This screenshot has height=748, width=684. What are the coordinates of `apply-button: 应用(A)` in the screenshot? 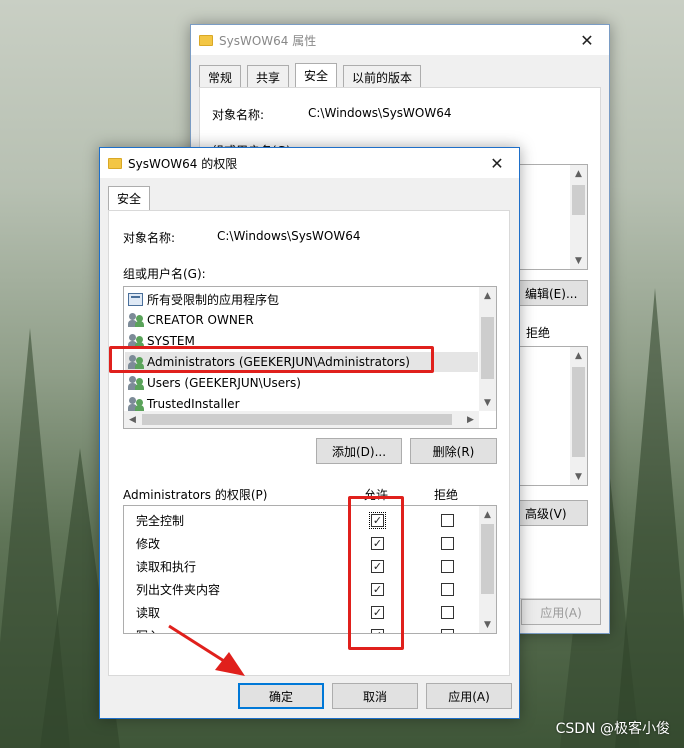 It's located at (469, 696).